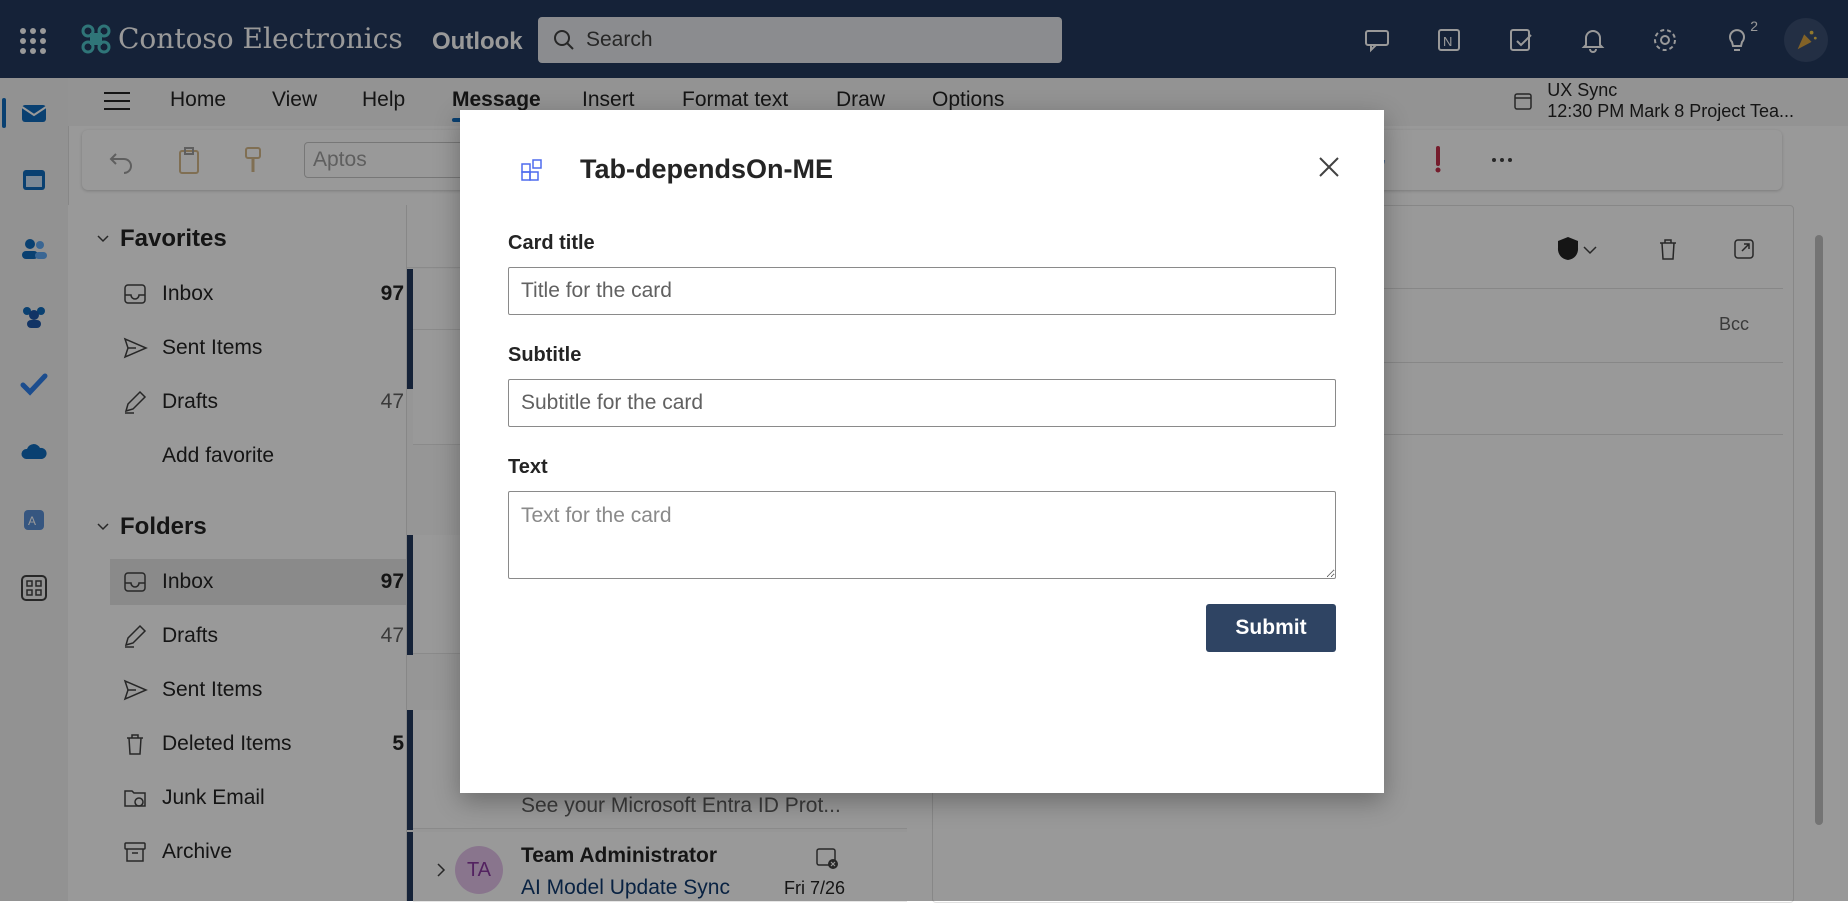 The width and height of the screenshot is (1848, 903). What do you see at coordinates (545, 355) in the screenshot?
I see `subtitle-label: Subtitle` at bounding box center [545, 355].